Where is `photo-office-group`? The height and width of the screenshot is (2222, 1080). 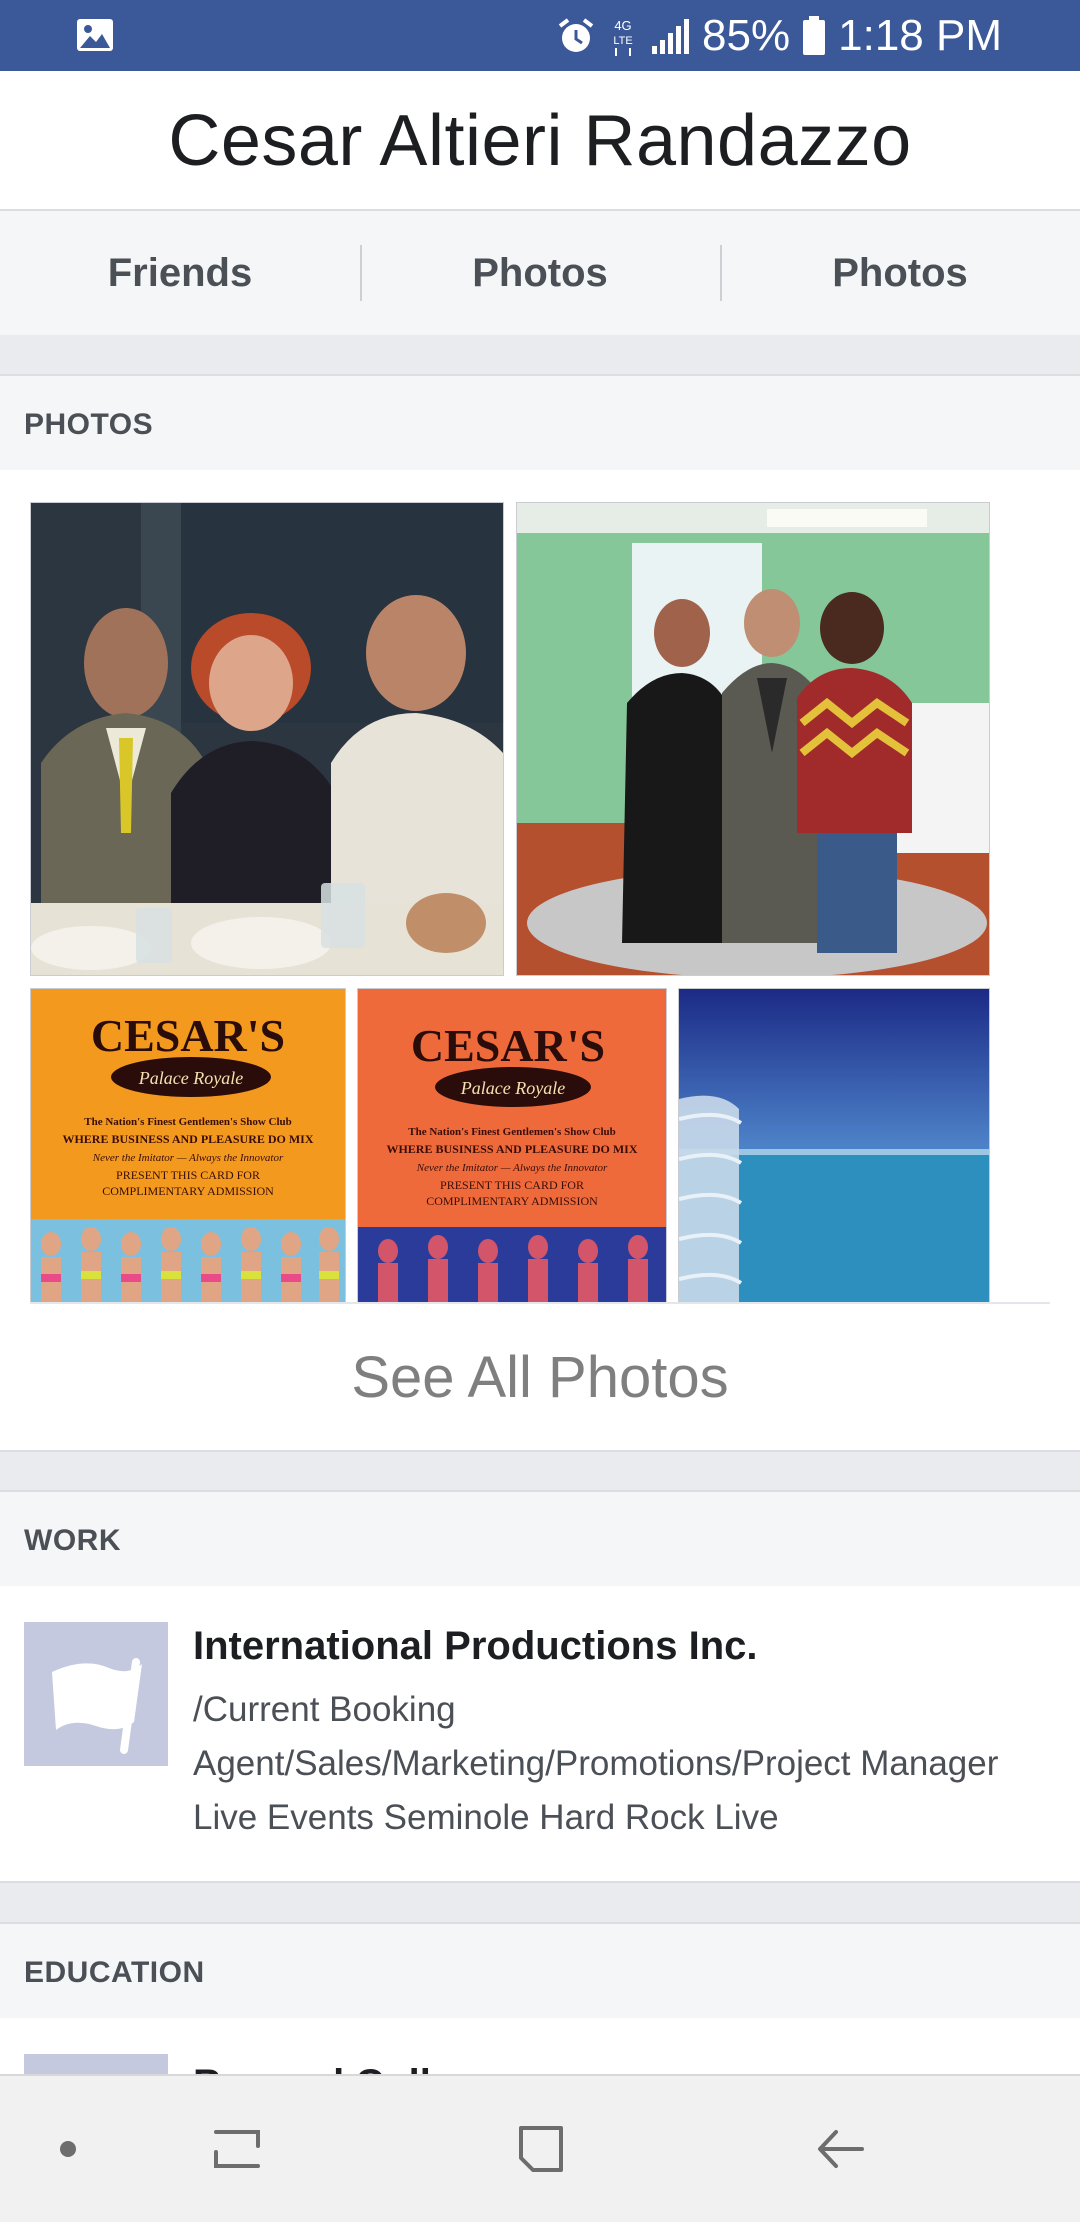
photo-office-group is located at coordinates (753, 739).